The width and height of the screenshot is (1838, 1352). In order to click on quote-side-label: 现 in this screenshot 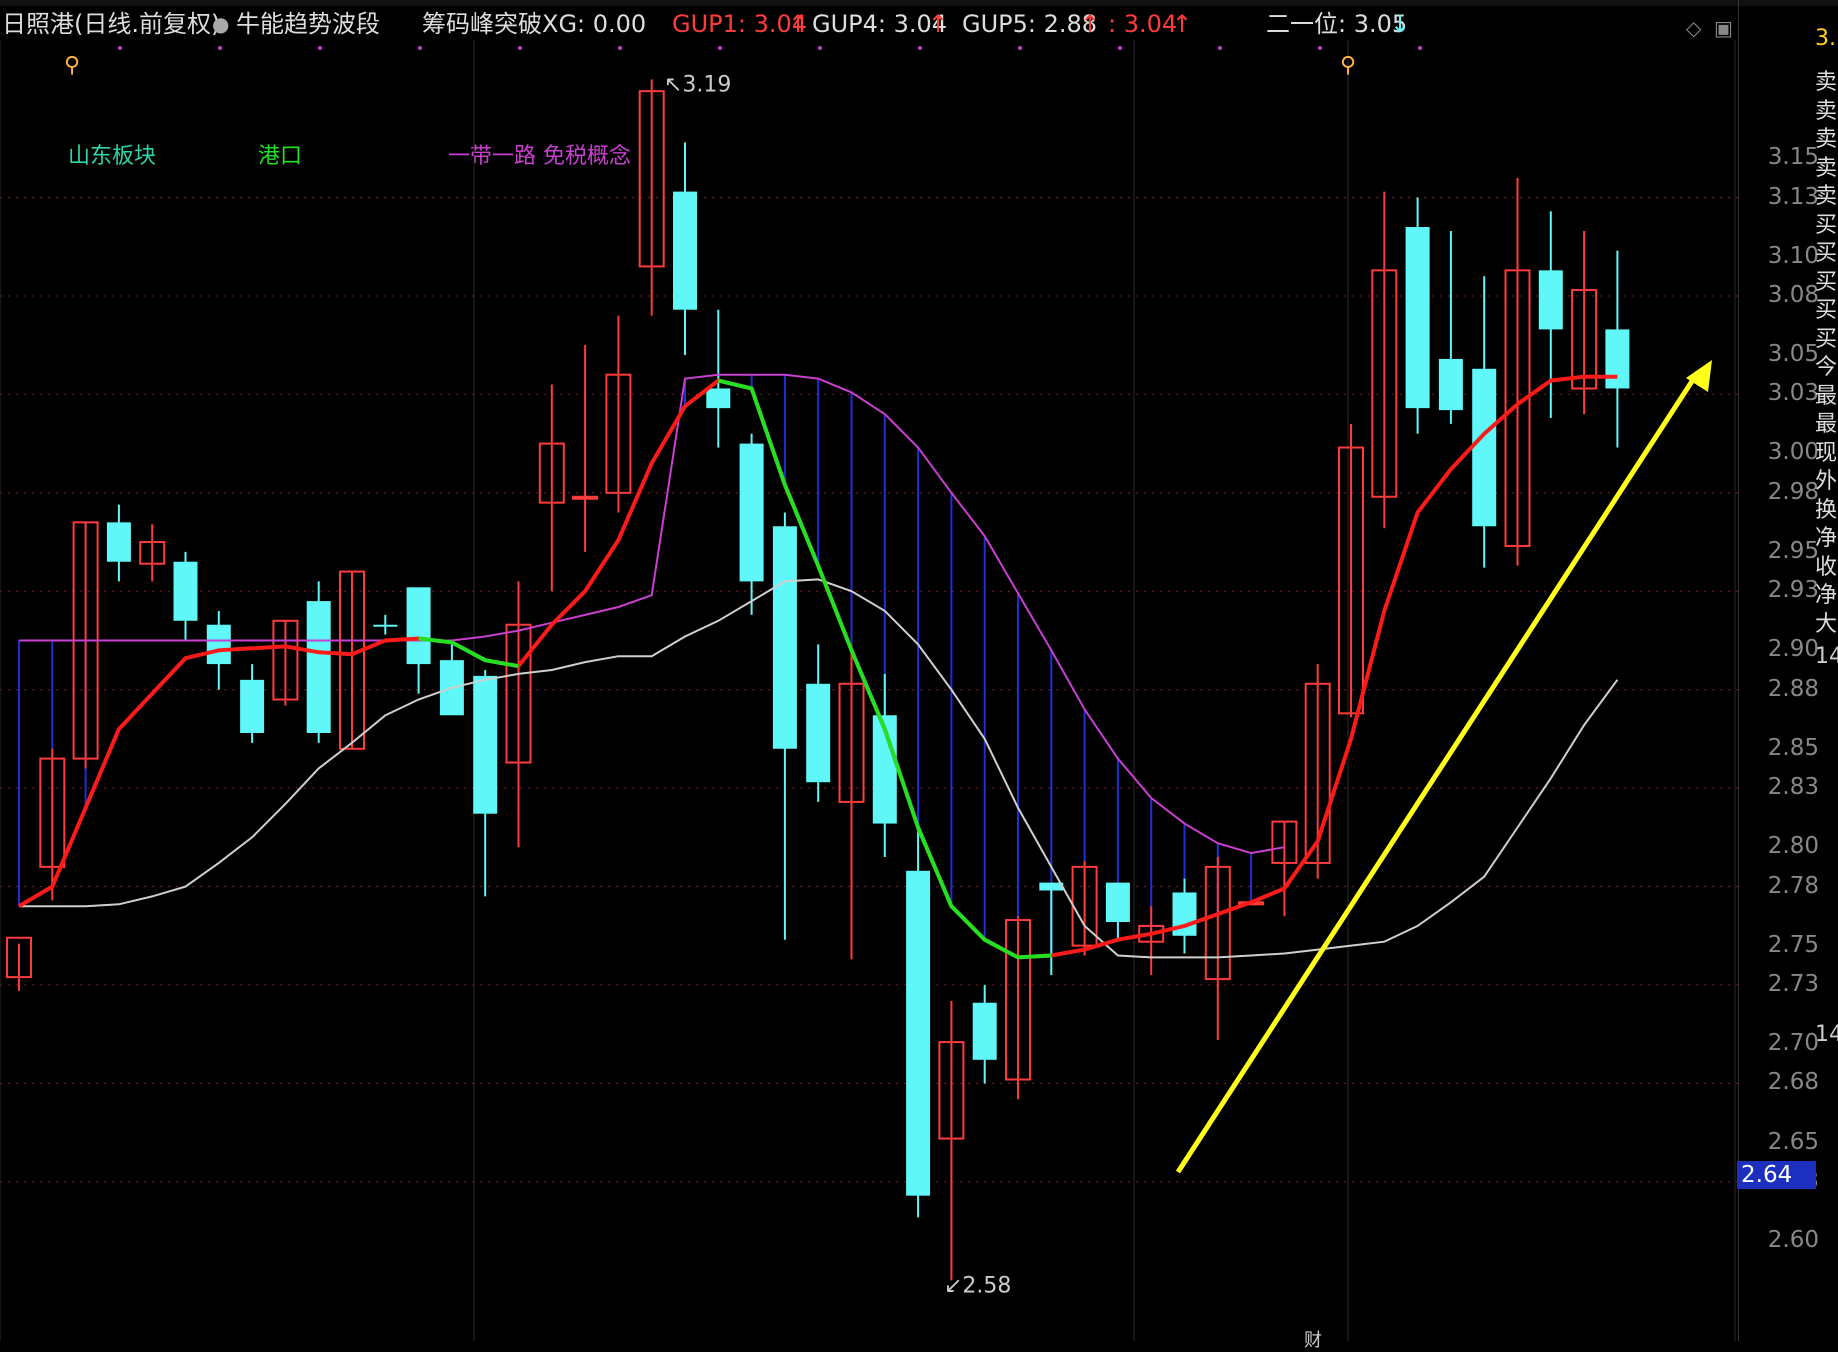, I will do `click(1826, 451)`.